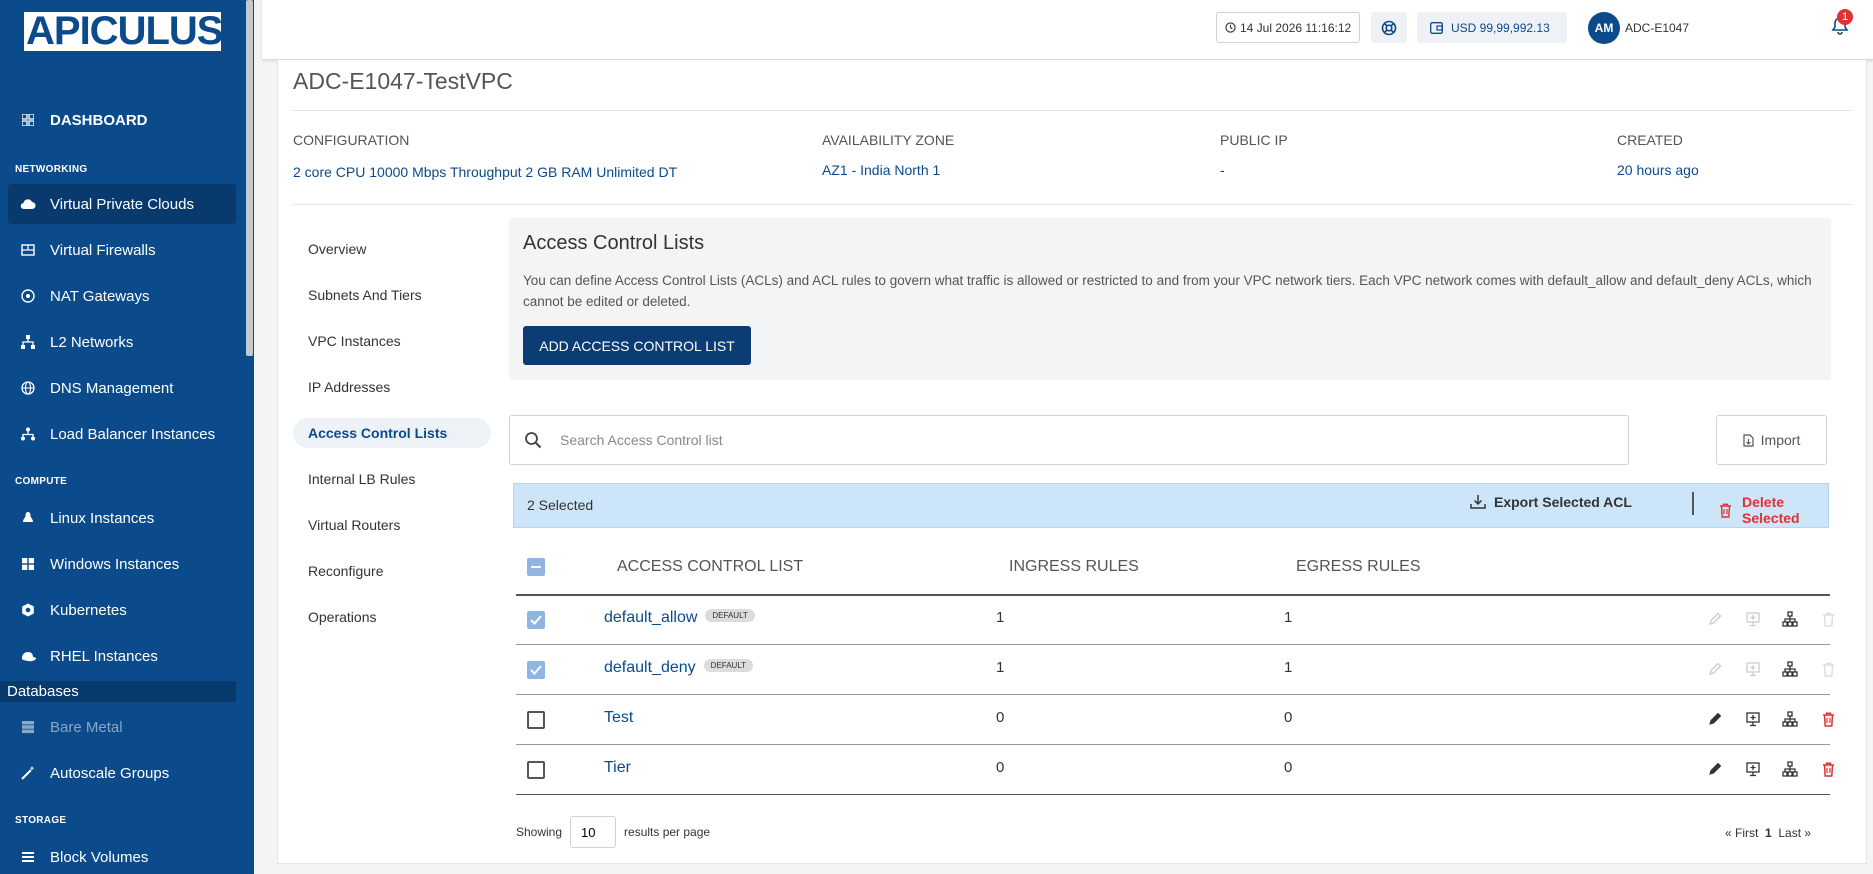  I want to click on add-acl-button: ADD ACCESS CONTROL LIST, so click(637, 345).